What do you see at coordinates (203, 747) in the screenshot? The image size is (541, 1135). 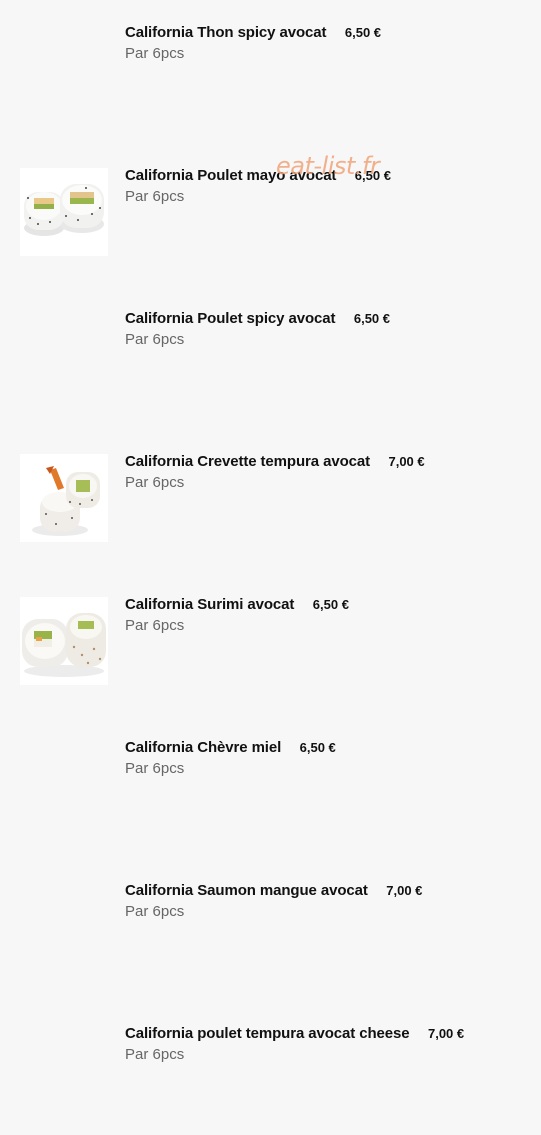 I see `item-name: California Chèvre miel` at bounding box center [203, 747].